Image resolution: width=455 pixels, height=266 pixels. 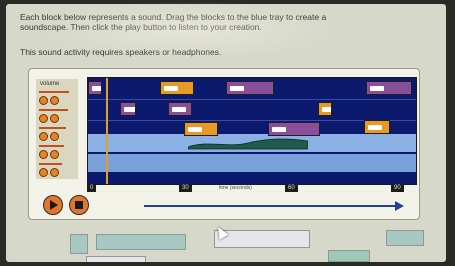 What do you see at coordinates (291, 188) in the screenshot?
I see `time-tick: 60` at bounding box center [291, 188].